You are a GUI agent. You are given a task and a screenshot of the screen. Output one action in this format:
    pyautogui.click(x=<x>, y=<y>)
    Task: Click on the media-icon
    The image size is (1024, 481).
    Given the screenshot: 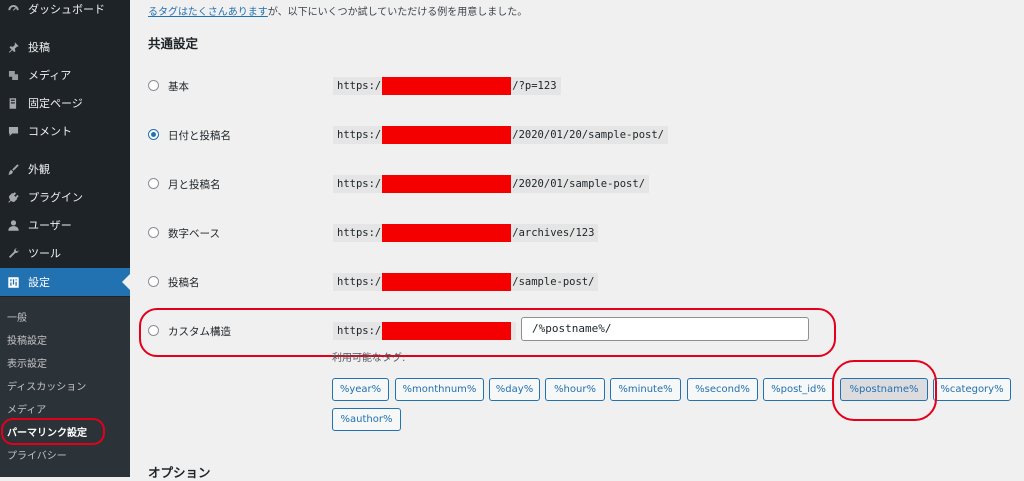 What is the action you would take?
    pyautogui.click(x=13, y=75)
    